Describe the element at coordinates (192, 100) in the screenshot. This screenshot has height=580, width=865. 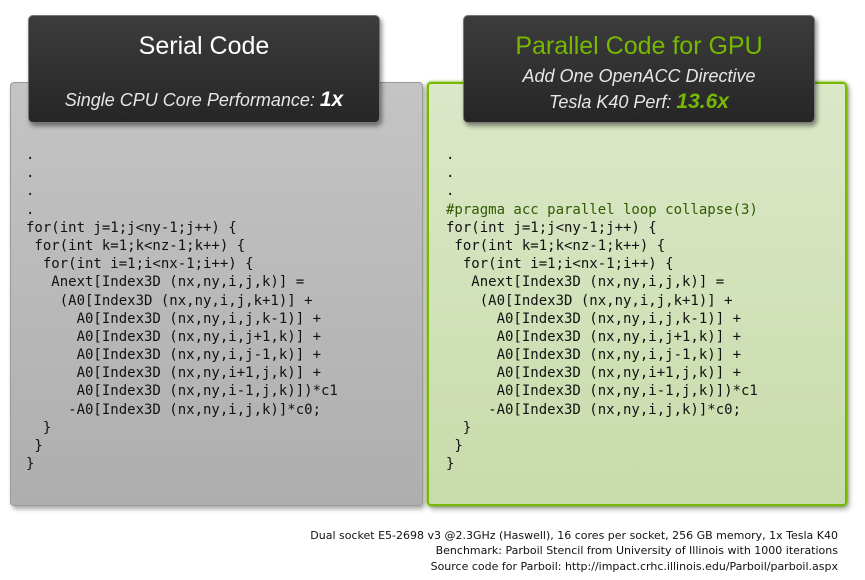
I see `serial-perf-label: Single CPU Core Performance:` at that location.